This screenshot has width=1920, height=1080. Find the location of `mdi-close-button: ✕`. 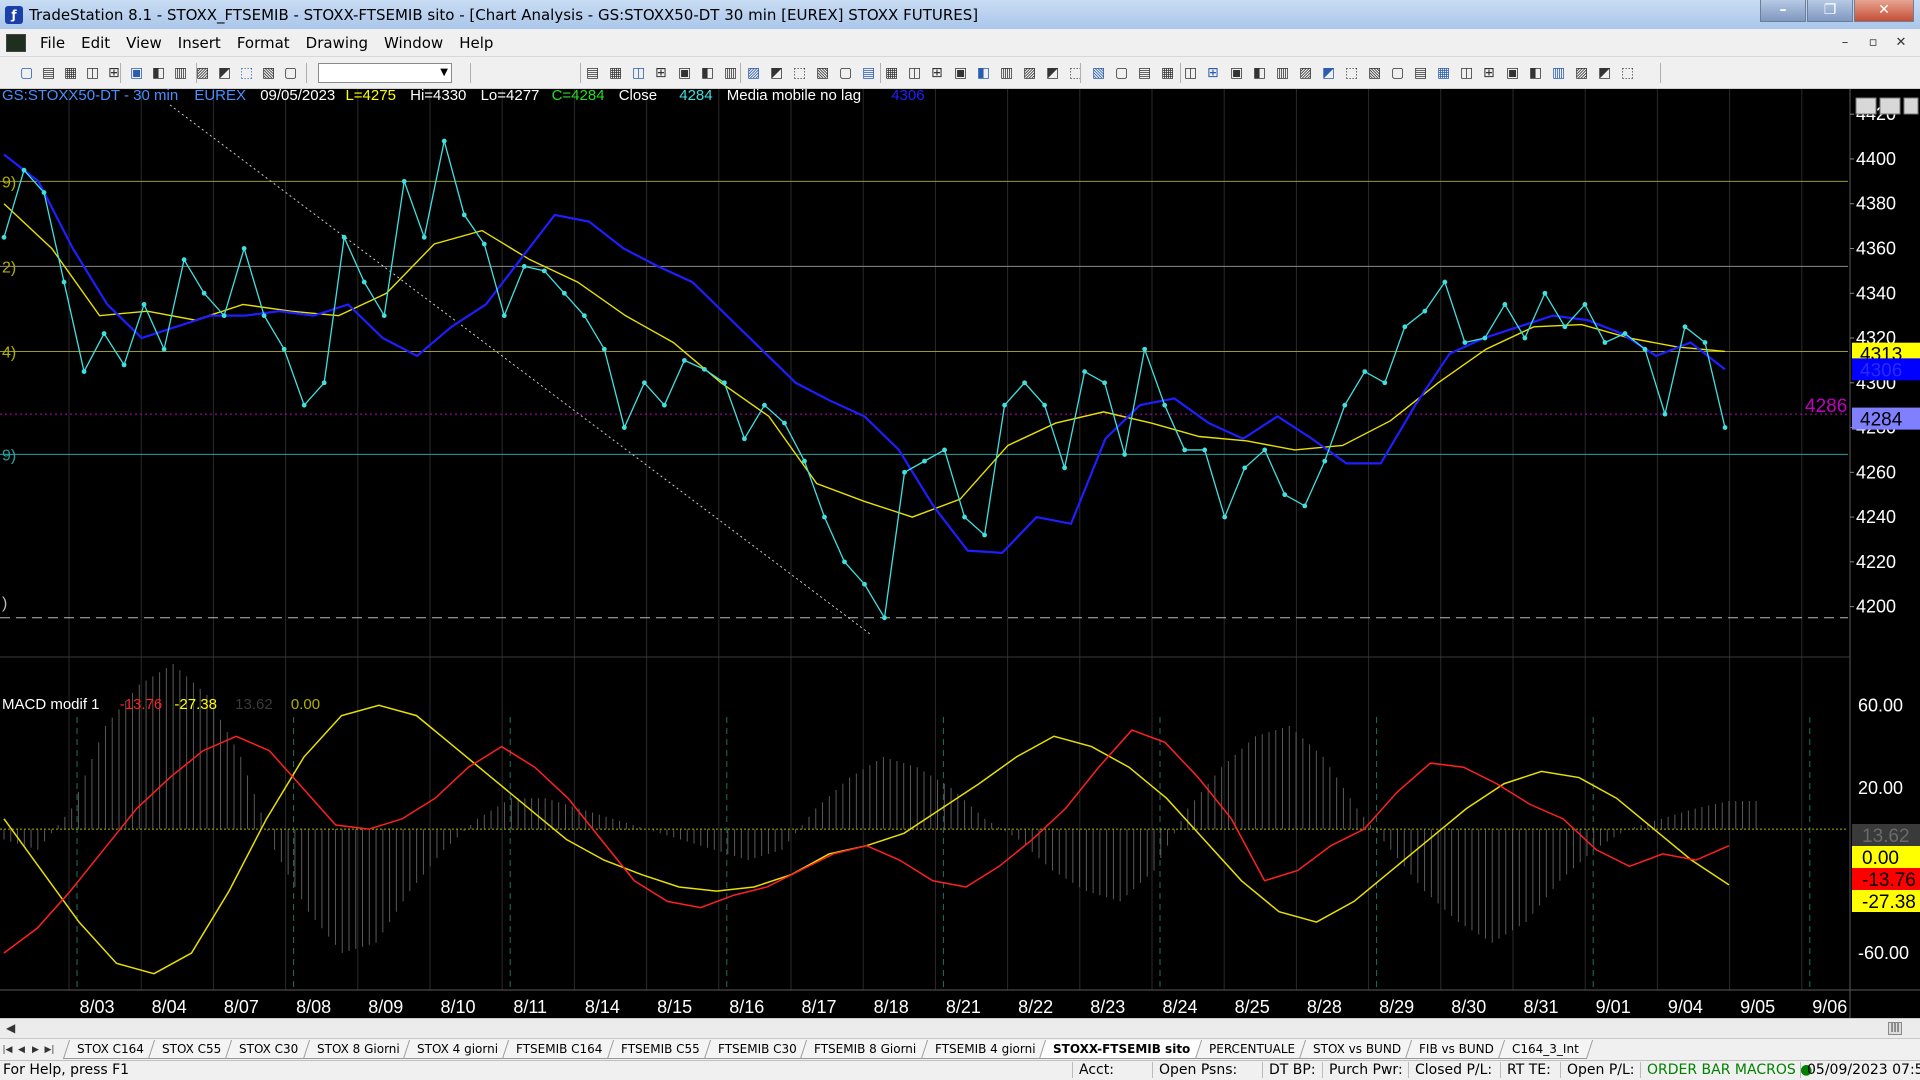

mdi-close-button: ✕ is located at coordinates (1901, 43).